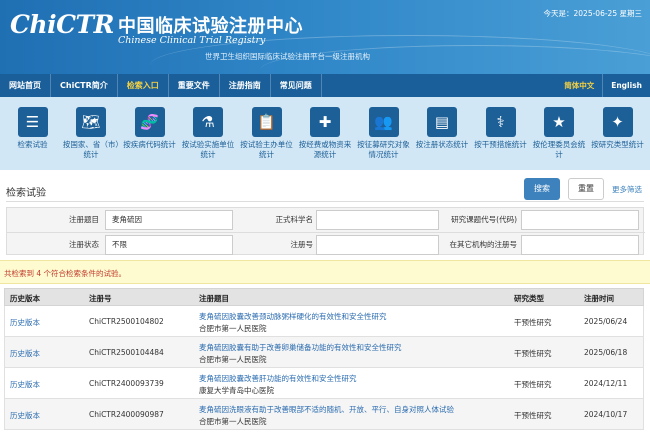  I want to click on reg-no-cell: ChiCTR2500104802, so click(126, 321).